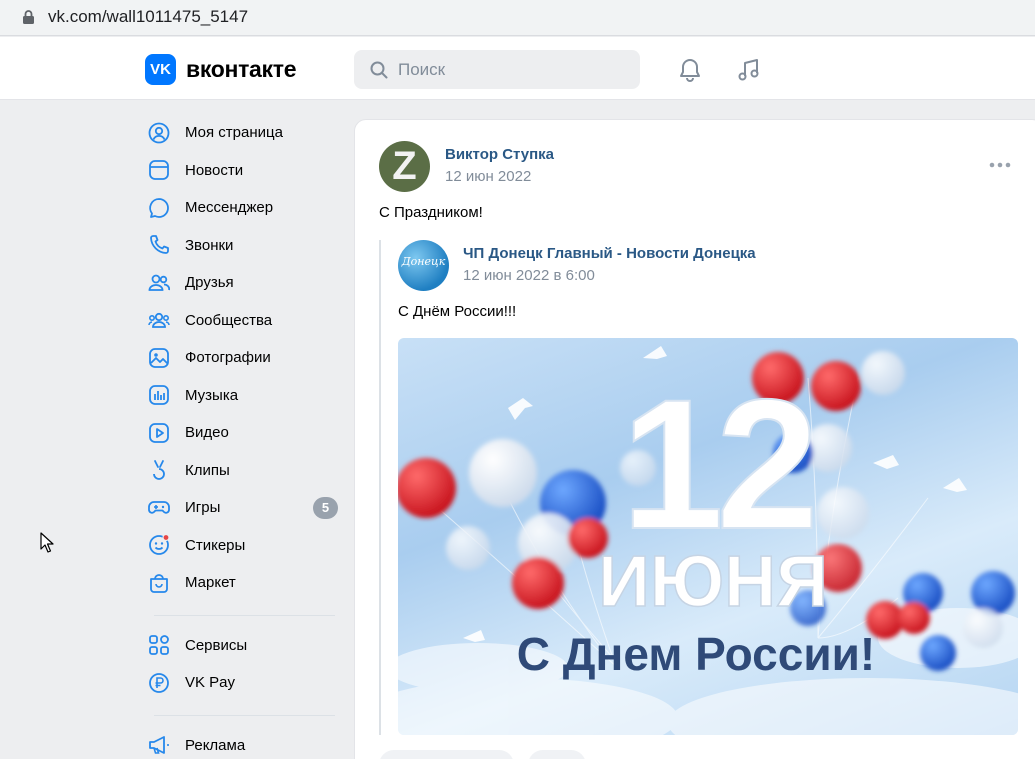 Image resolution: width=1035 pixels, height=759 pixels. What do you see at coordinates (215, 545) in the screenshot?
I see `menu-item-label: Стикеры` at bounding box center [215, 545].